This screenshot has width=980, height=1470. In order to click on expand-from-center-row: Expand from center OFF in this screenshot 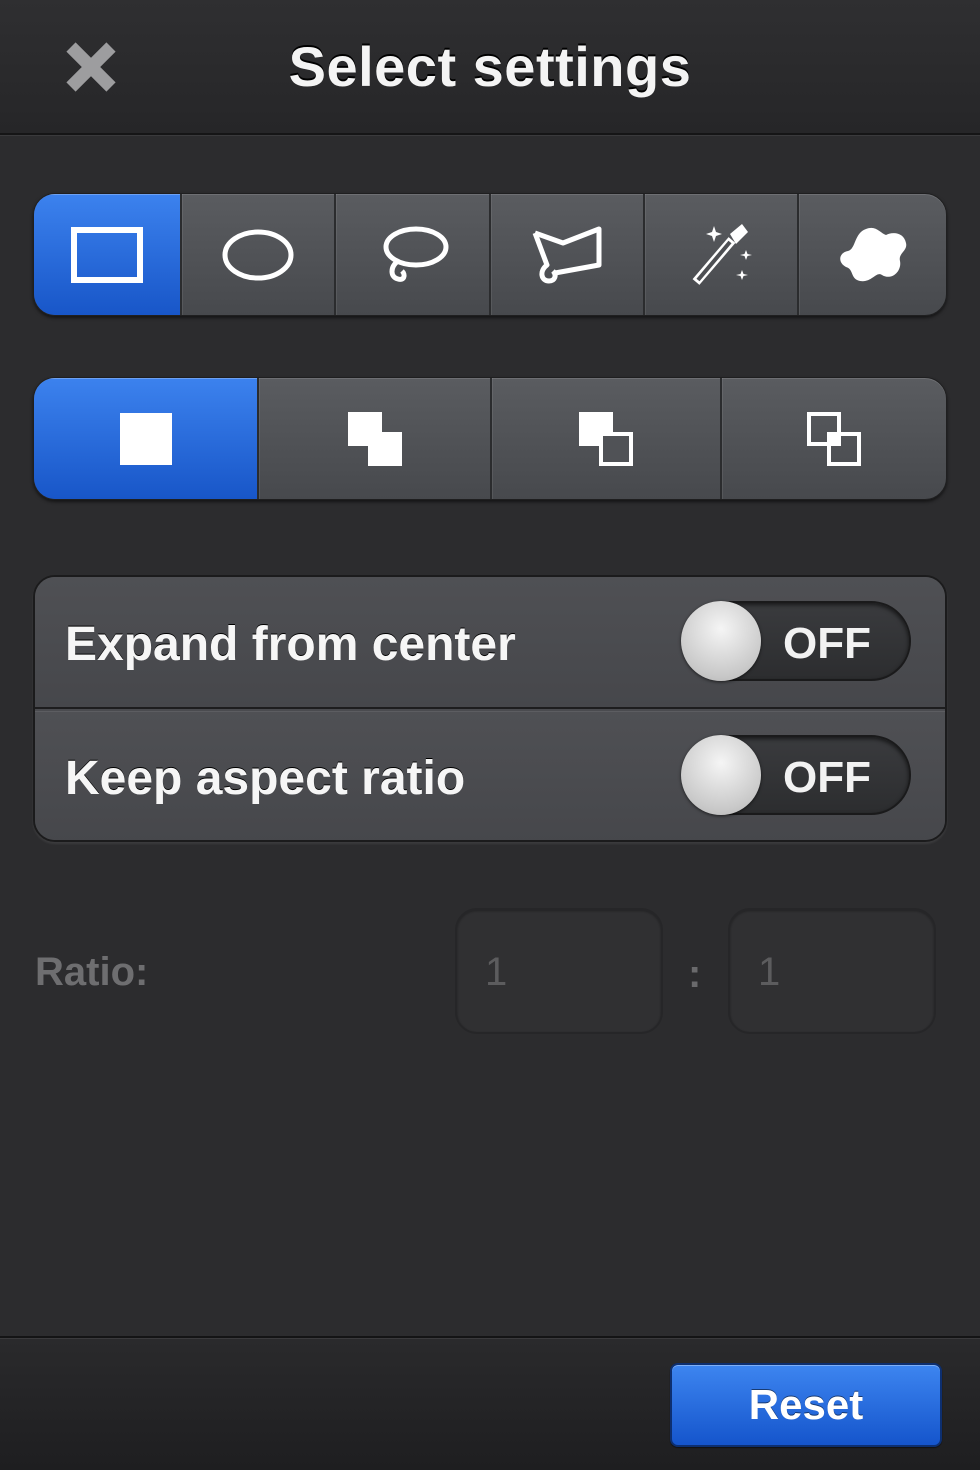, I will do `click(490, 643)`.